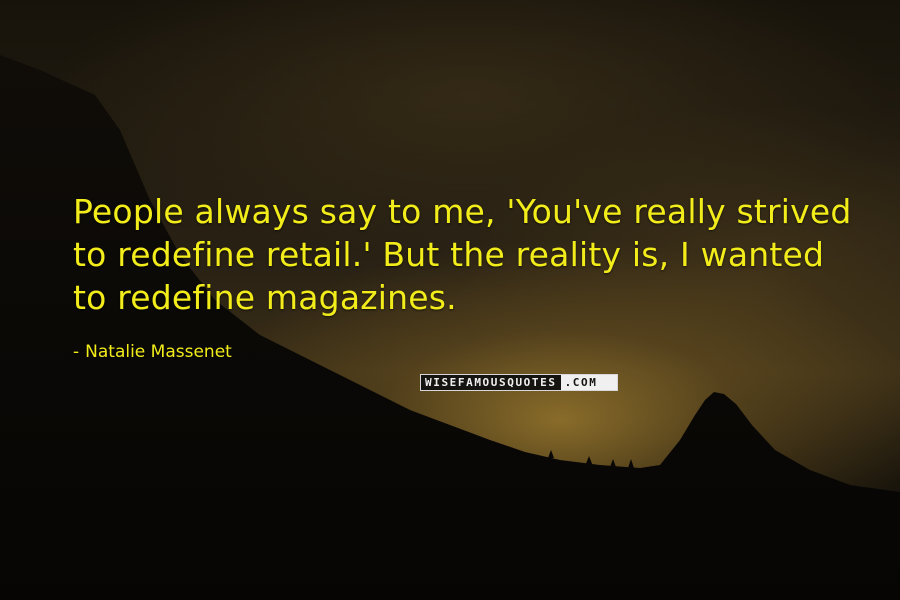  Describe the element at coordinates (158, 352) in the screenshot. I see `author-name: Natalie Massenet` at that location.